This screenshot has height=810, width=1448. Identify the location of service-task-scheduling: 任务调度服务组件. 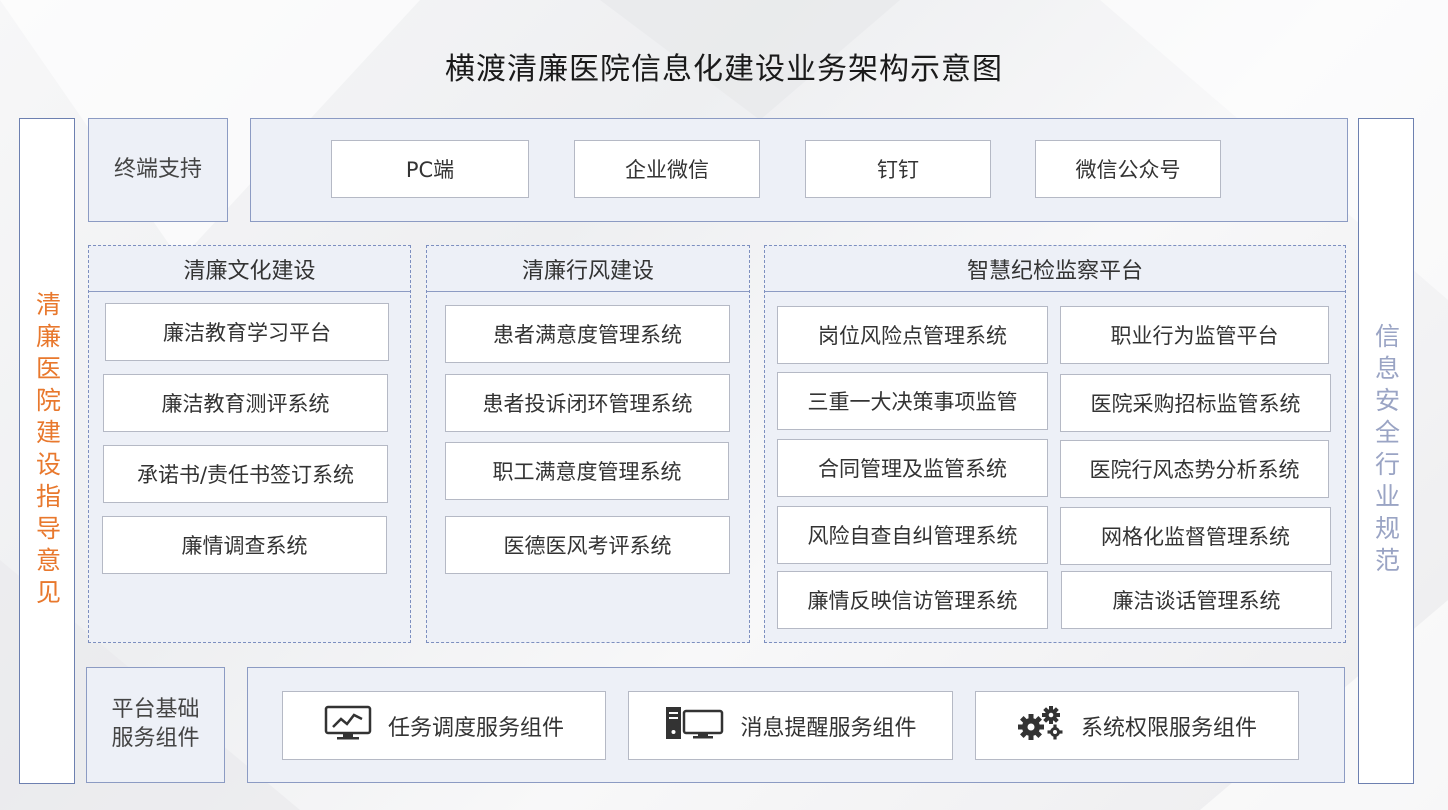
(444, 725).